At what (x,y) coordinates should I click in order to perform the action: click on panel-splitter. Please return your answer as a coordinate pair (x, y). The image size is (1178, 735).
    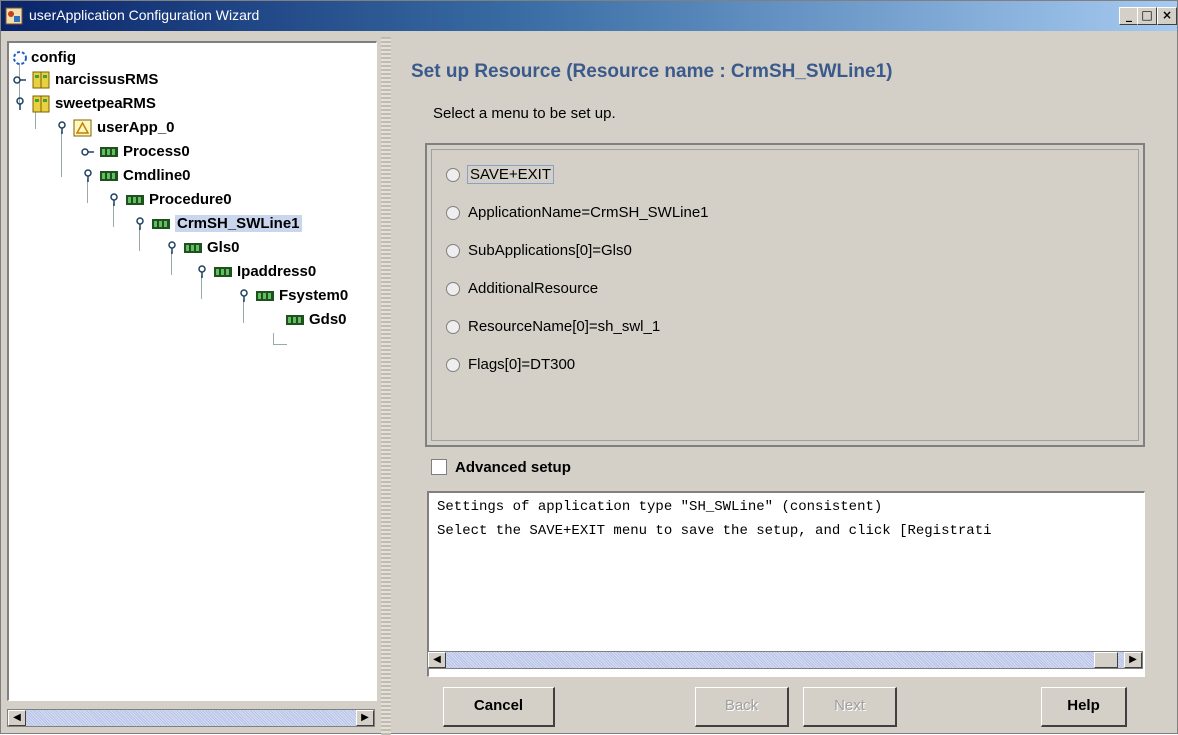
    Looking at the image, I should click on (386, 386).